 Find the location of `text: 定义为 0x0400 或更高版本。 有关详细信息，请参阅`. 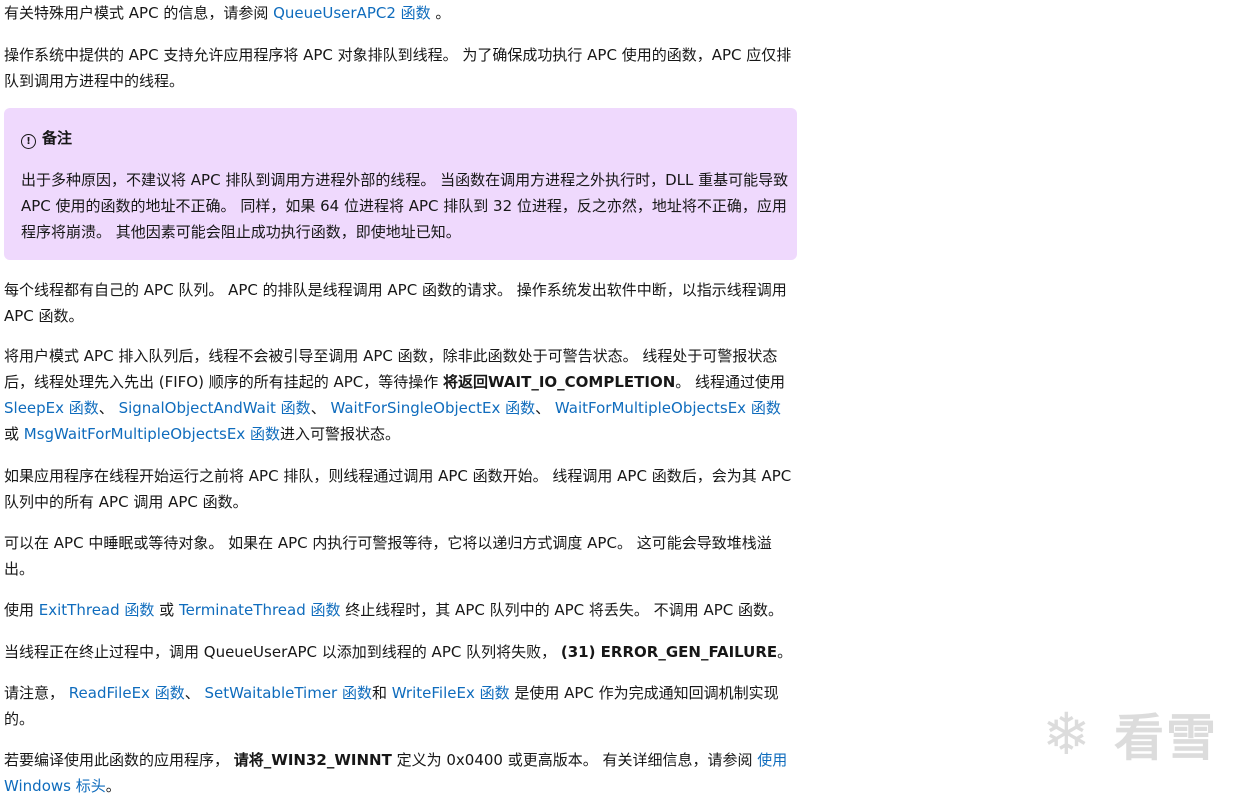

text: 定义为 0x0400 或更高版本。 有关详细信息，请参阅 is located at coordinates (574, 760).